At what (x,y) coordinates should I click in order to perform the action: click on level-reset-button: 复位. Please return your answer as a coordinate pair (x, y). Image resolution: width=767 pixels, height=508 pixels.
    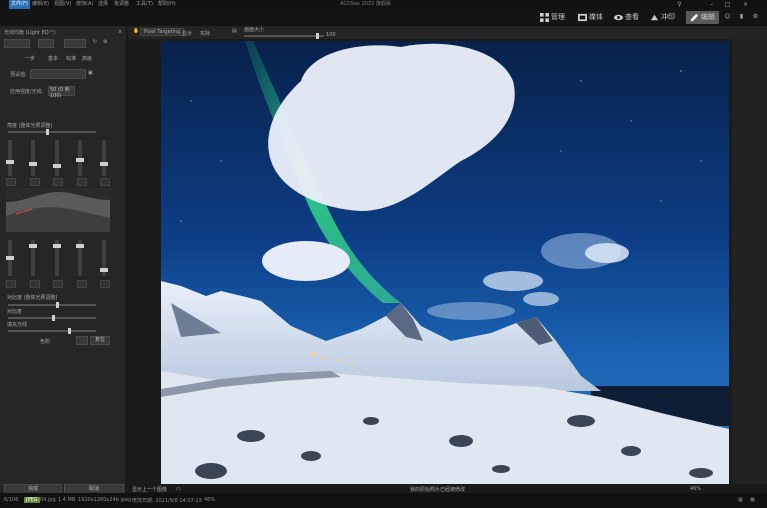
    Looking at the image, I should click on (100, 340).